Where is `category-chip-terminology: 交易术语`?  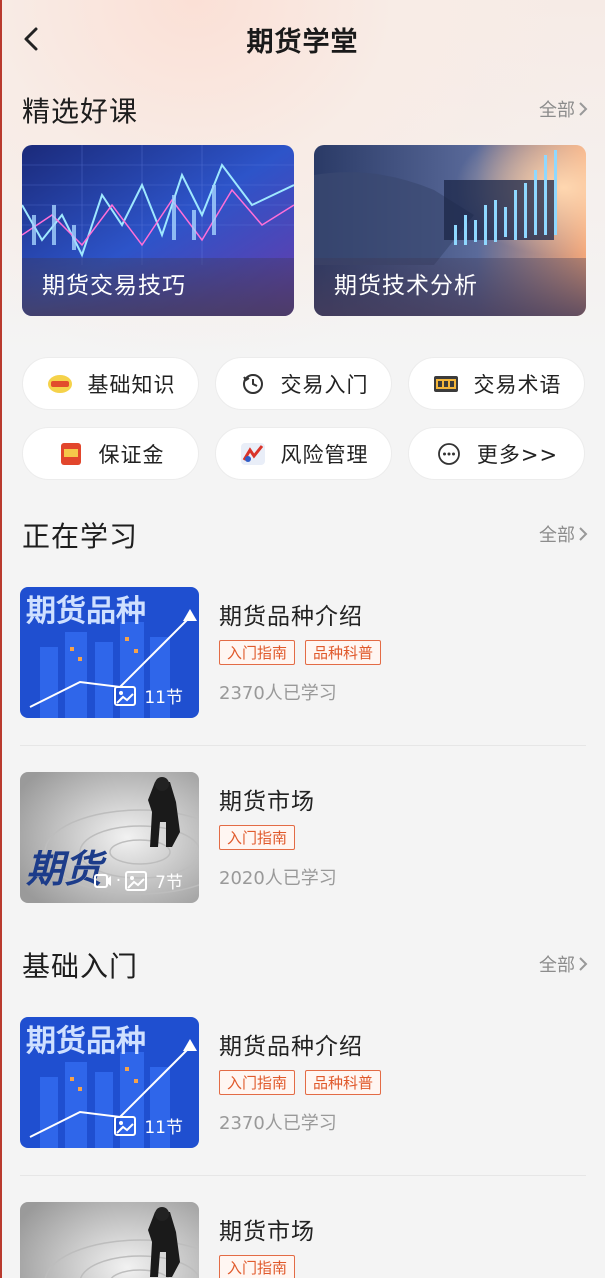
category-chip-terminology: 交易术语 is located at coordinates (496, 383).